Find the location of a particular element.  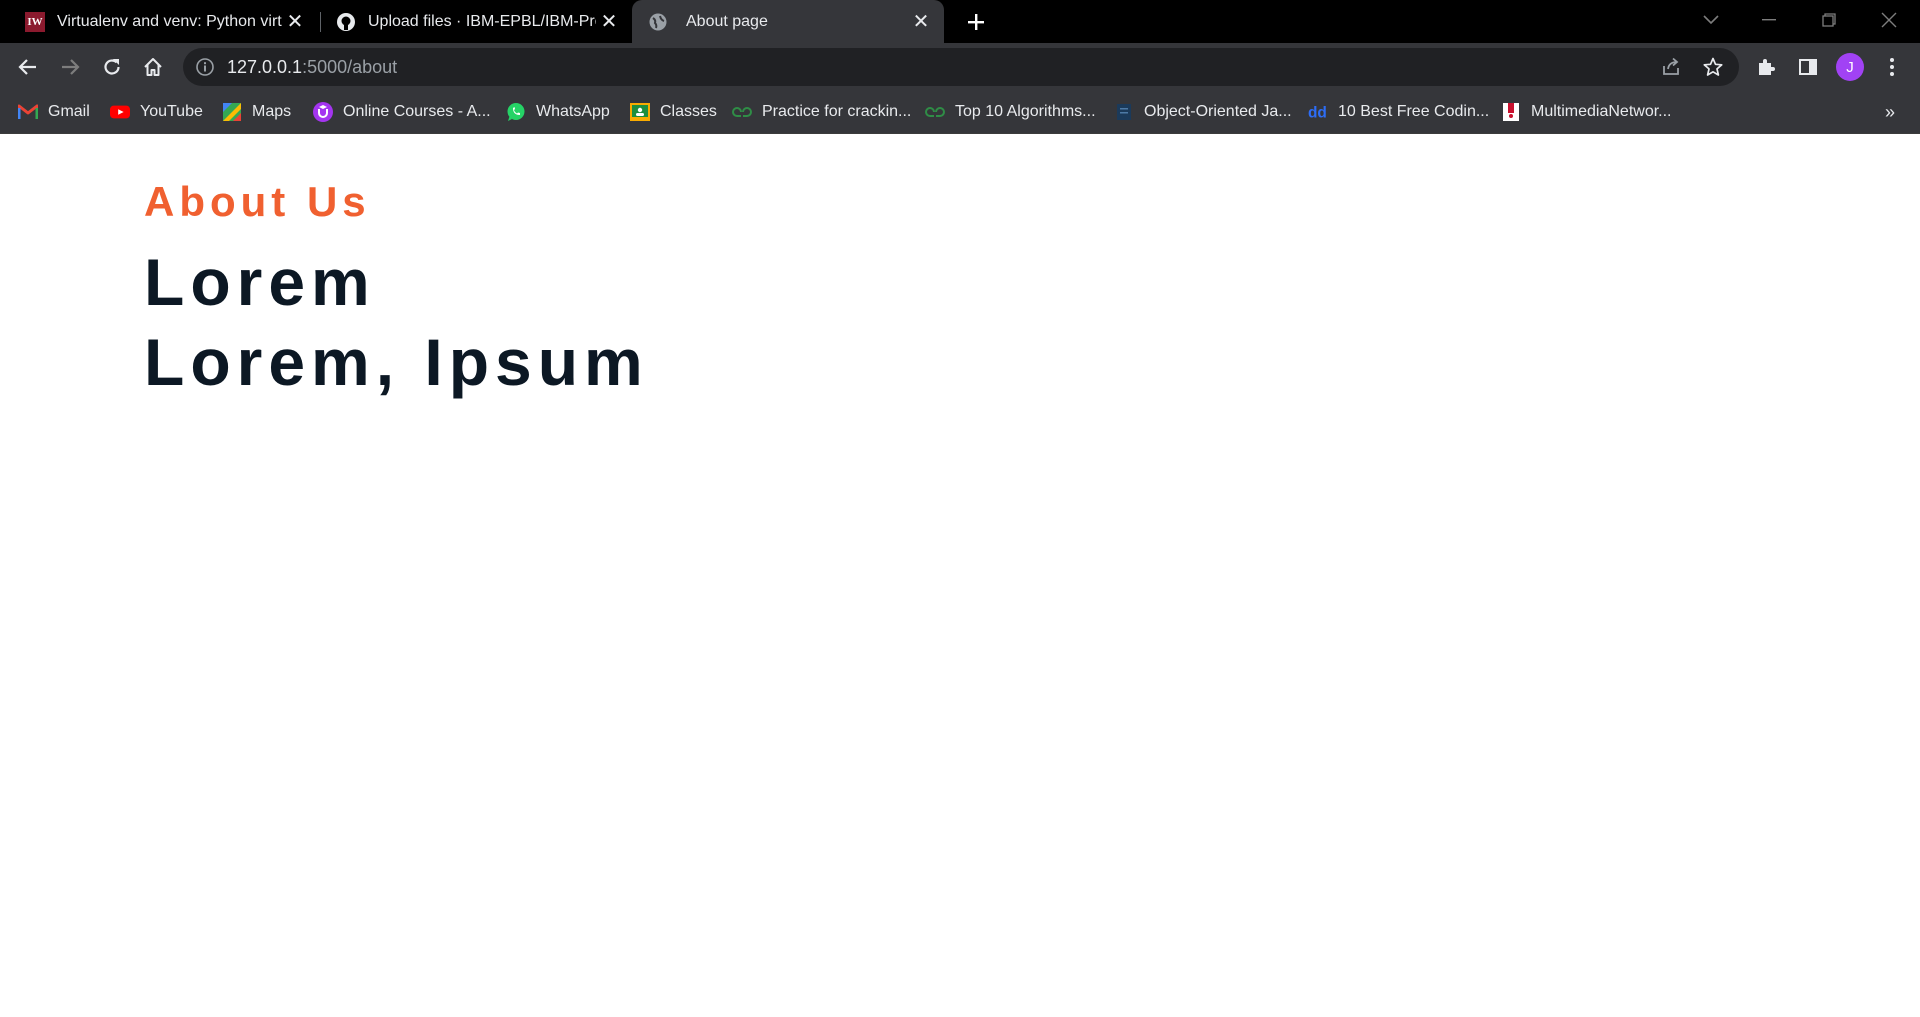

youtube-icon is located at coordinates (120, 112).